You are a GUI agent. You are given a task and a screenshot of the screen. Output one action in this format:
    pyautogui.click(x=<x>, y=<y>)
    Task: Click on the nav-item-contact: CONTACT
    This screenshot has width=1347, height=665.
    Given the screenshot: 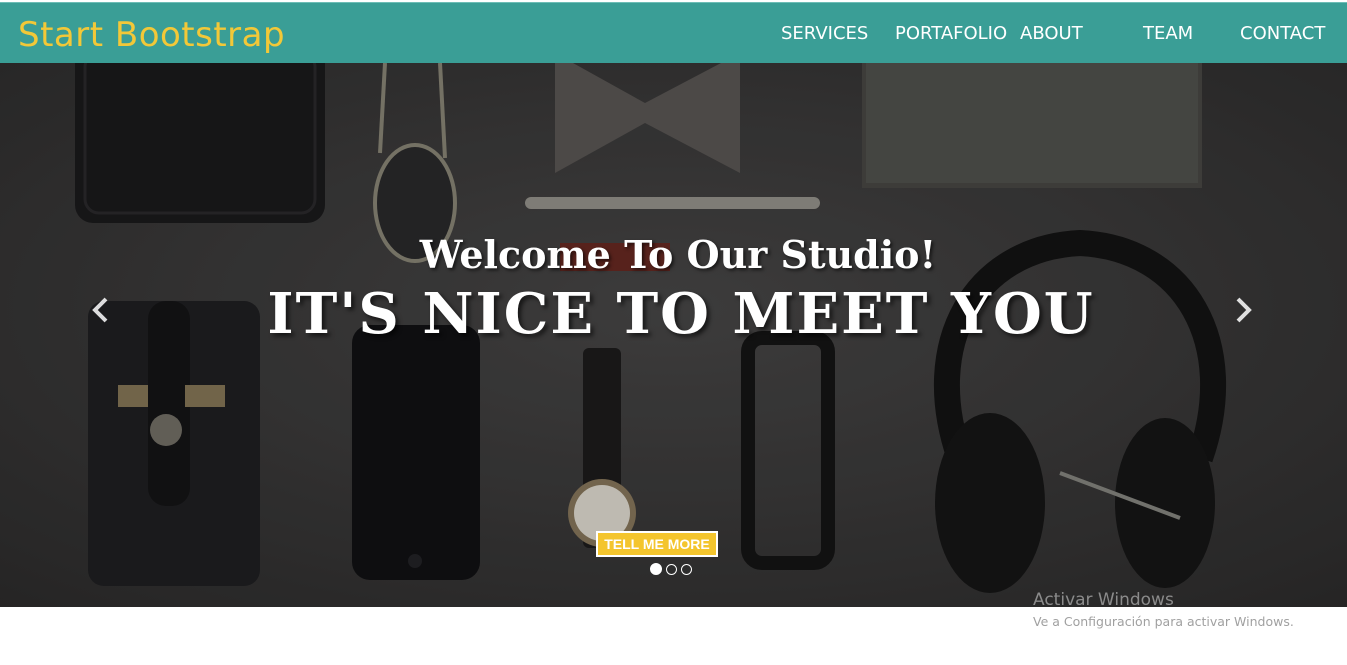 What is the action you would take?
    pyautogui.click(x=1282, y=34)
    